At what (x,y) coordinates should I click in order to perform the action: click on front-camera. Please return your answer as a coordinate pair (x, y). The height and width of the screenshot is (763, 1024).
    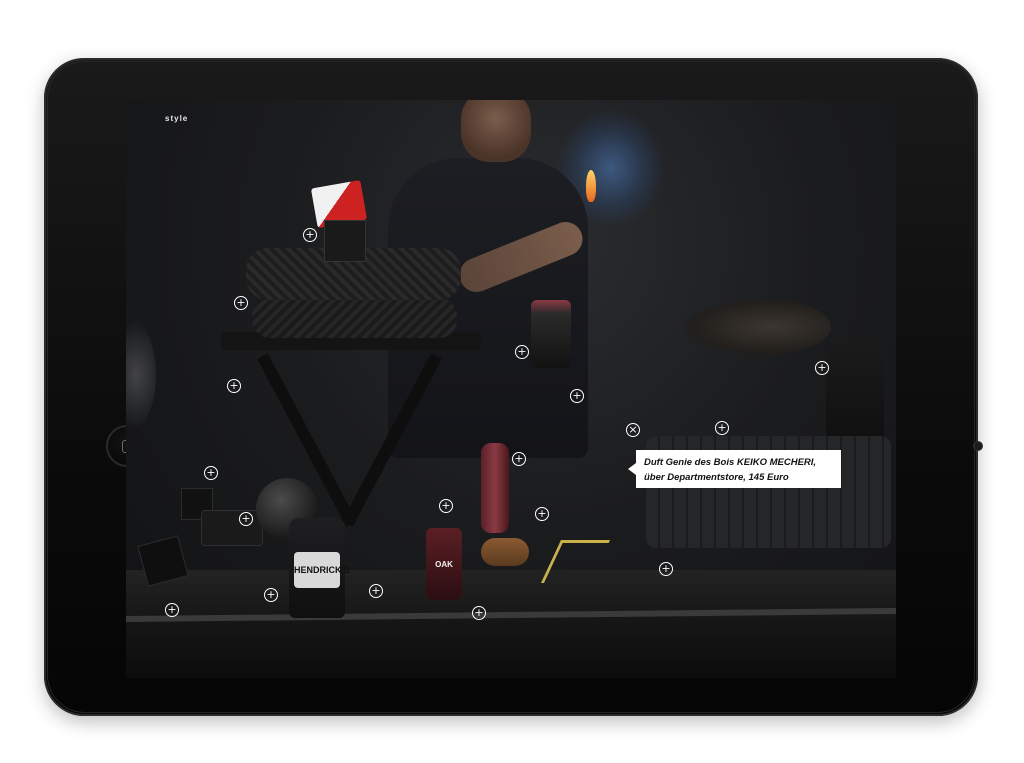
    Looking at the image, I should click on (978, 446).